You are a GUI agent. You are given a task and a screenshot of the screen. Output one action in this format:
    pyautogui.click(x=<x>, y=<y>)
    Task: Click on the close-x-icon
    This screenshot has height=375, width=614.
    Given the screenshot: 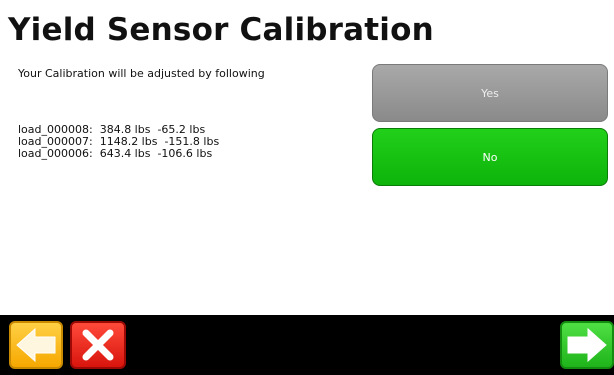 What is the action you would take?
    pyautogui.click(x=98, y=345)
    